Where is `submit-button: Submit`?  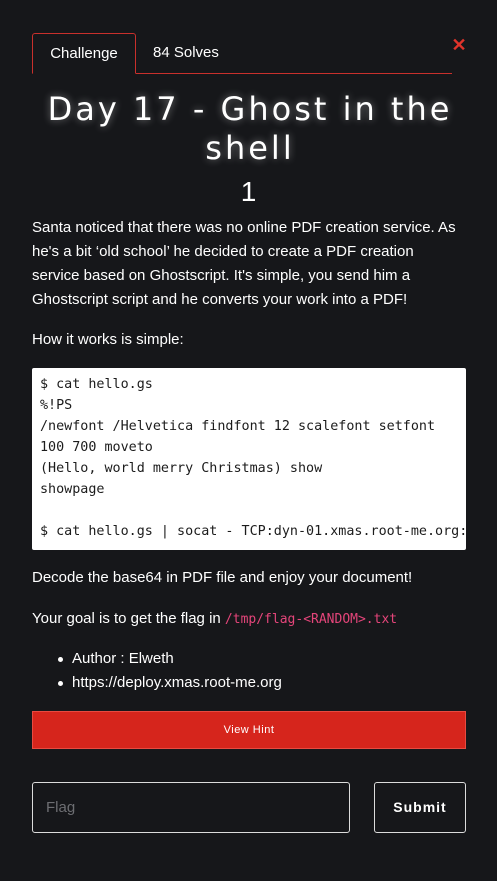
submit-button: Submit is located at coordinates (420, 807).